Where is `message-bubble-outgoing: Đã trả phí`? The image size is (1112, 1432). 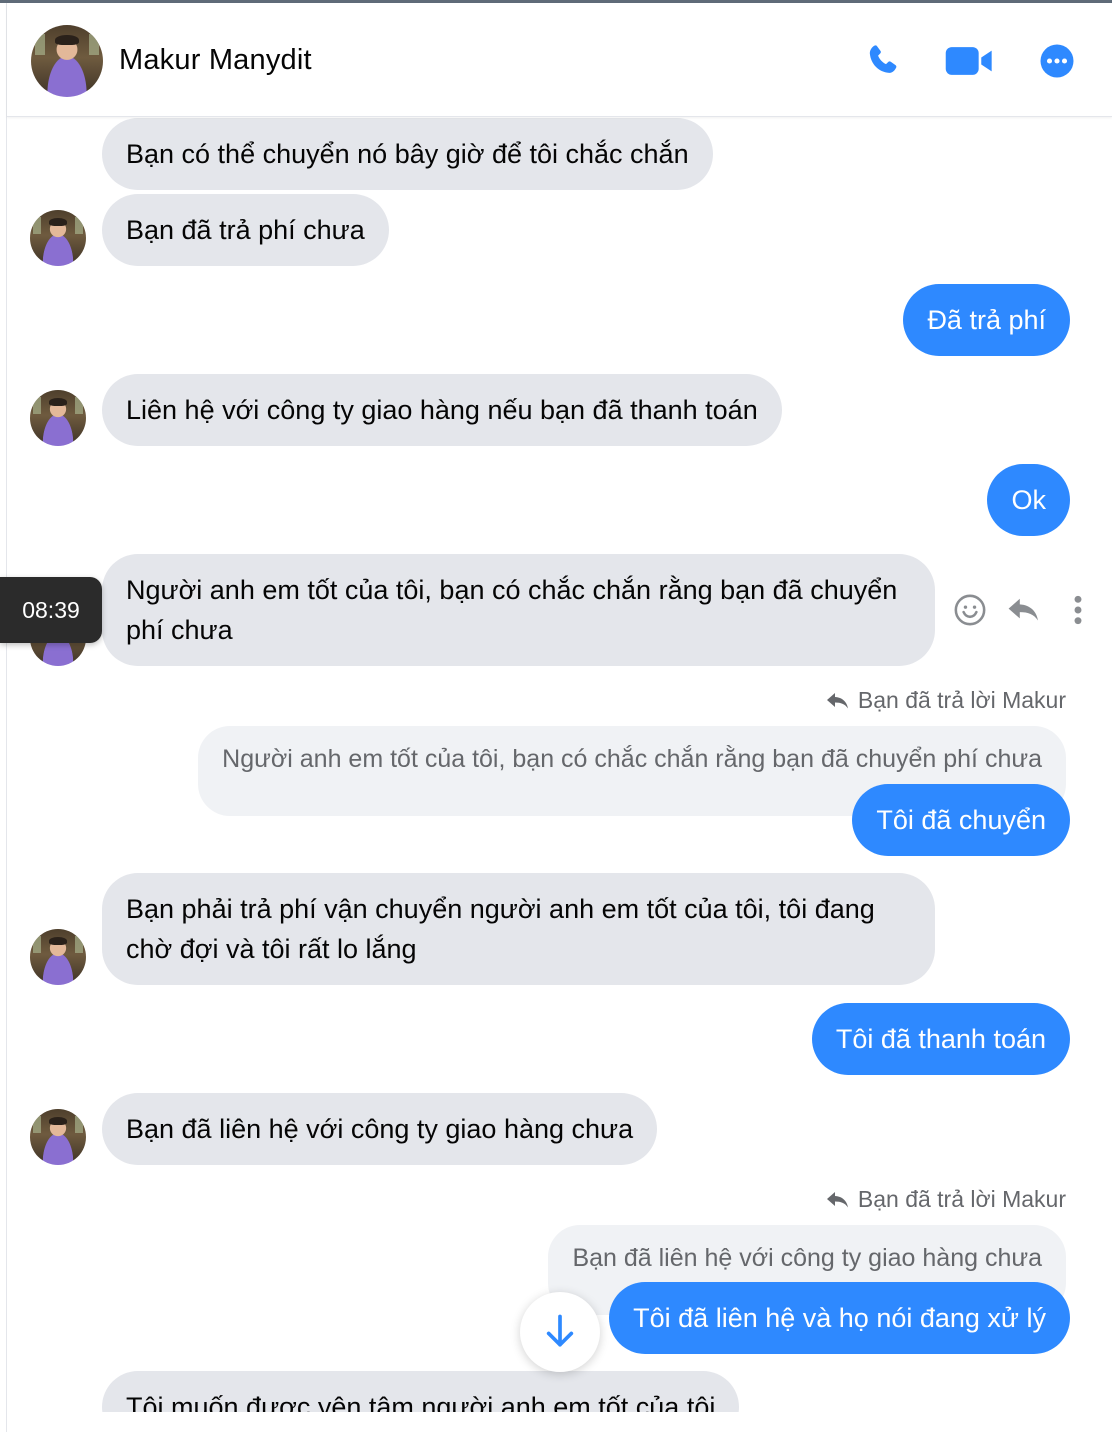 message-bubble-outgoing: Đã trả phí is located at coordinates (986, 320).